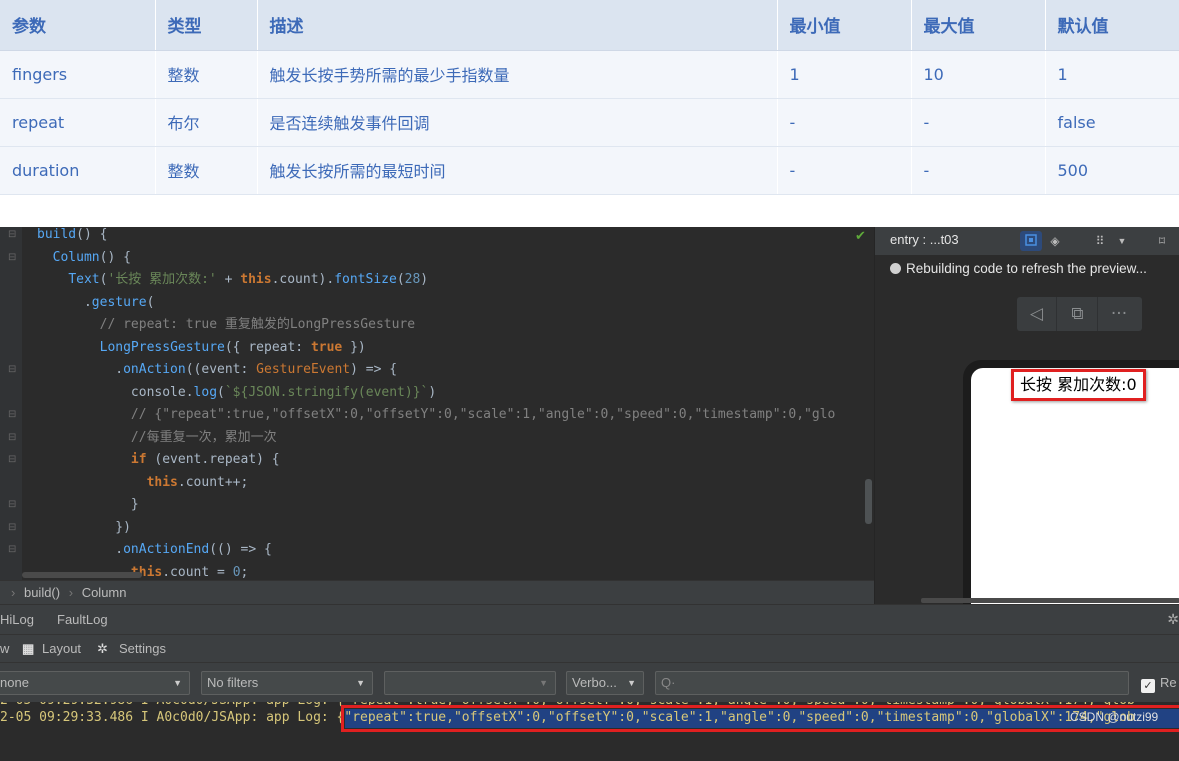 The height and width of the screenshot is (761, 1179). What do you see at coordinates (1055, 241) in the screenshot?
I see `layers-icon: ◈` at bounding box center [1055, 241].